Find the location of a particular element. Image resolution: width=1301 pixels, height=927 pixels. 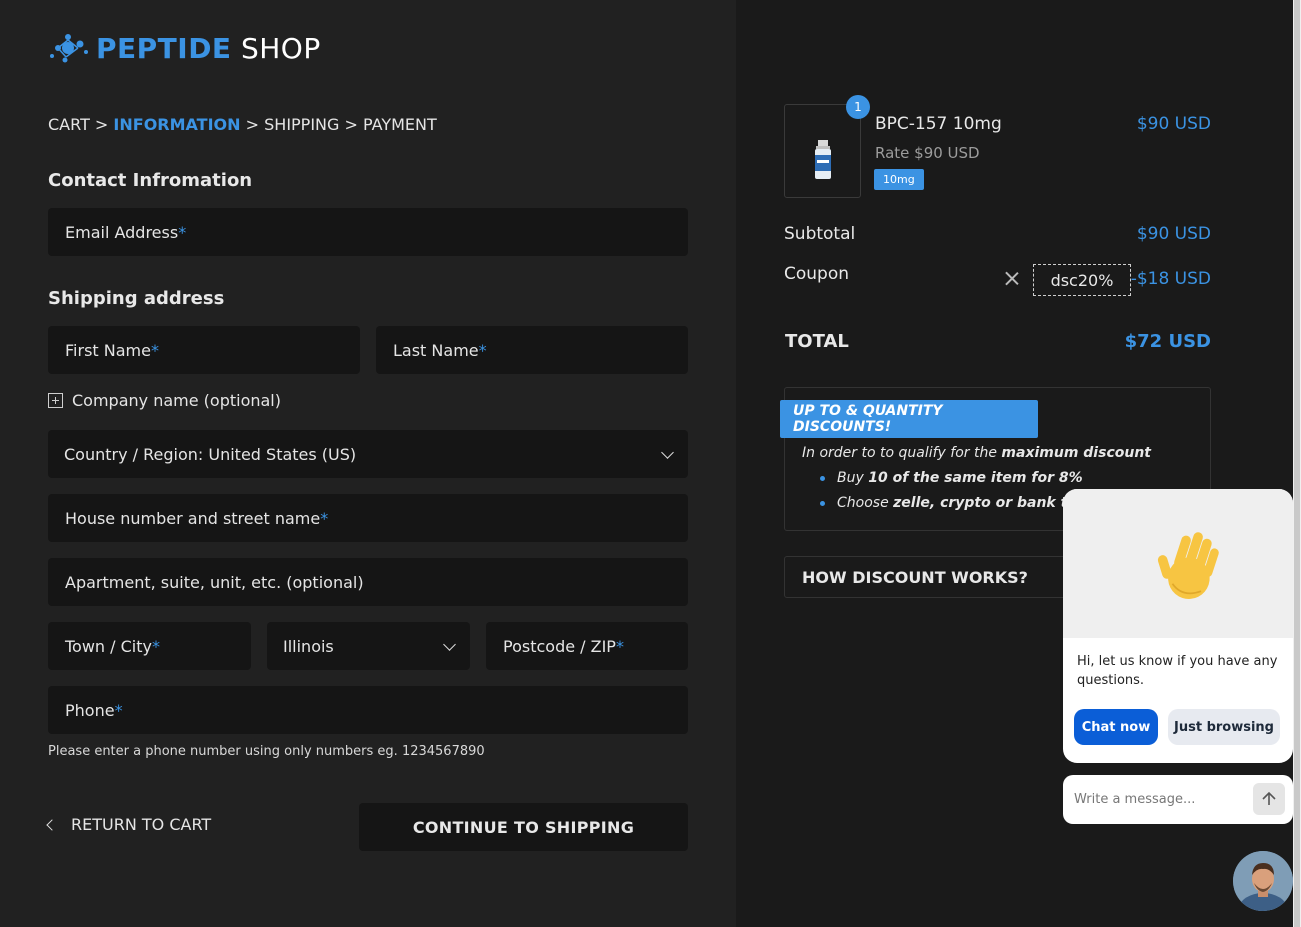

apartment-label: Apartment, suite, unit, etc. (optional) is located at coordinates (214, 582).